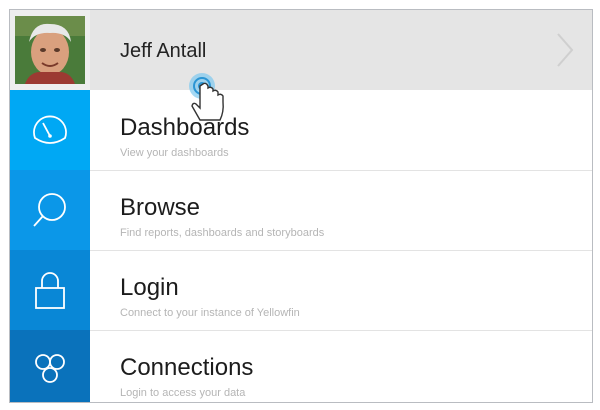  I want to click on avatar-cell, so click(50, 50).